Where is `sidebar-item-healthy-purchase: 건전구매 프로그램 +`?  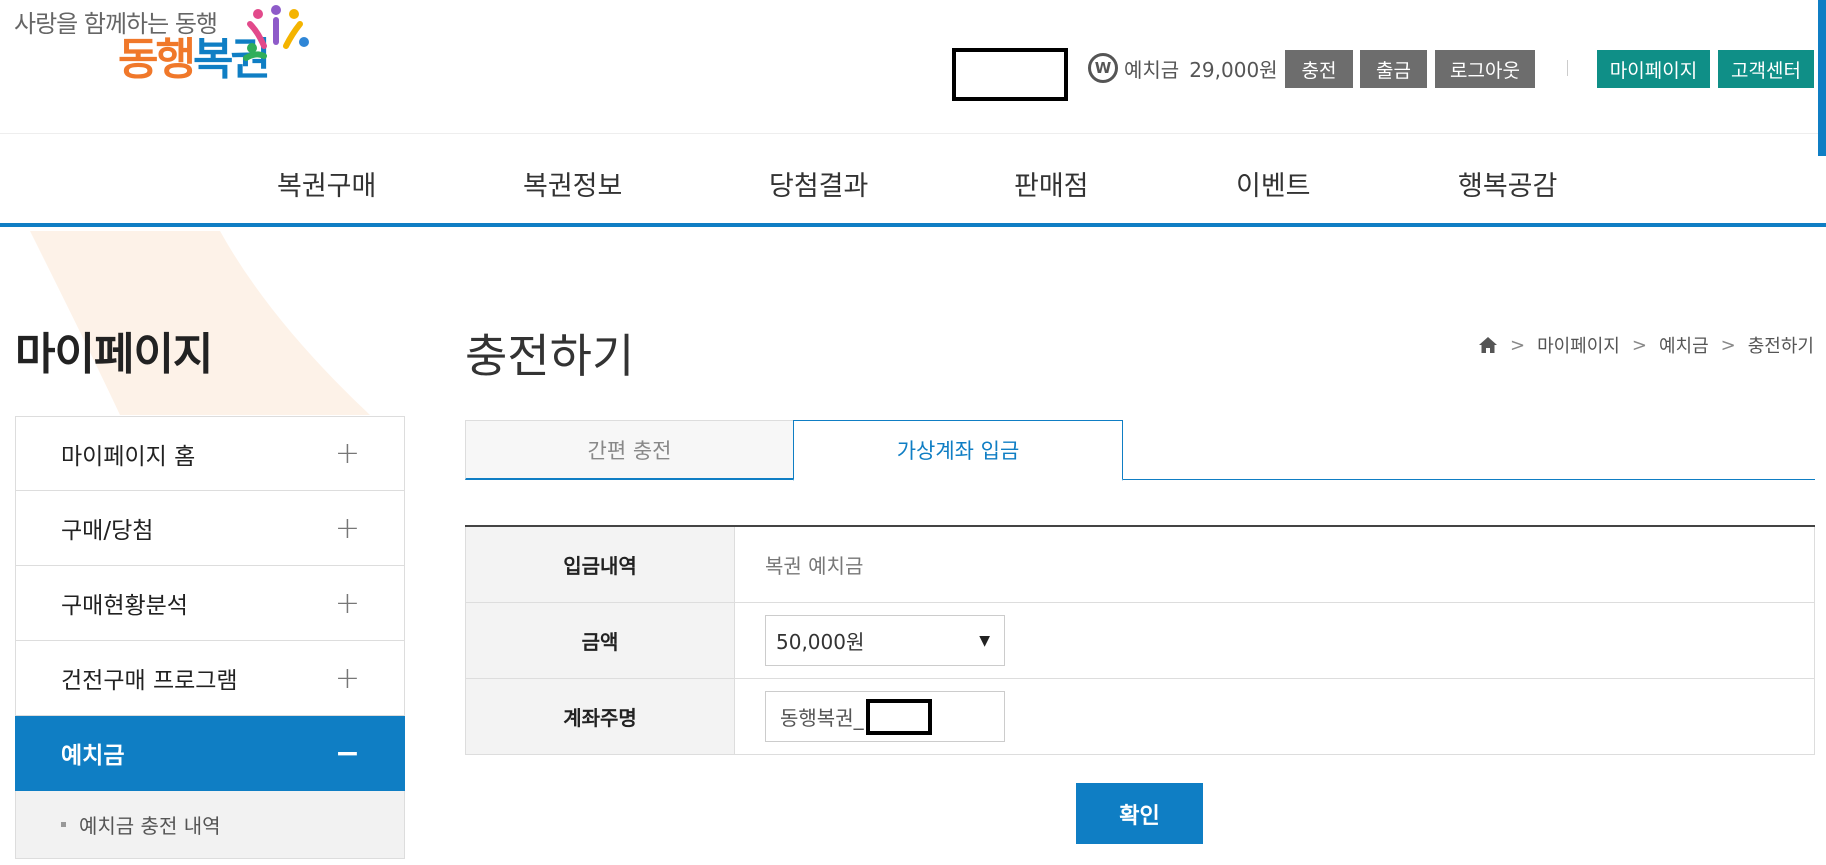 sidebar-item-healthy-purchase: 건전구매 프로그램 + is located at coordinates (210, 678).